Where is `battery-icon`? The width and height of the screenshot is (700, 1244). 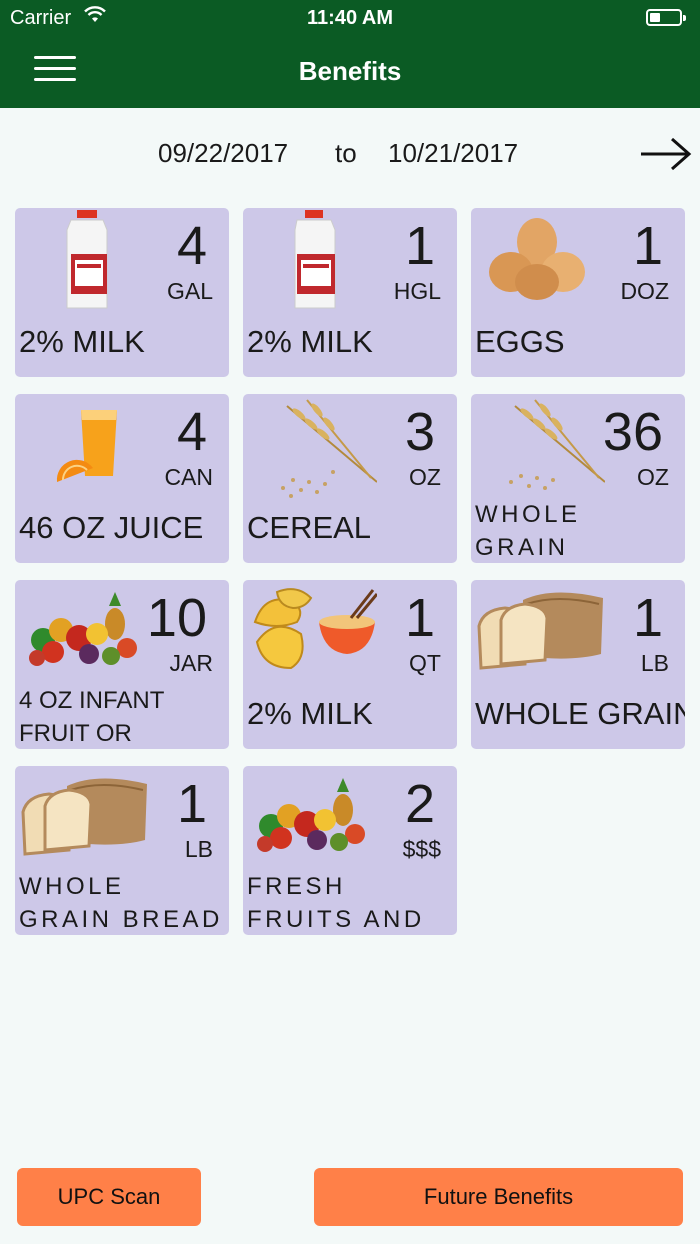 battery-icon is located at coordinates (666, 17).